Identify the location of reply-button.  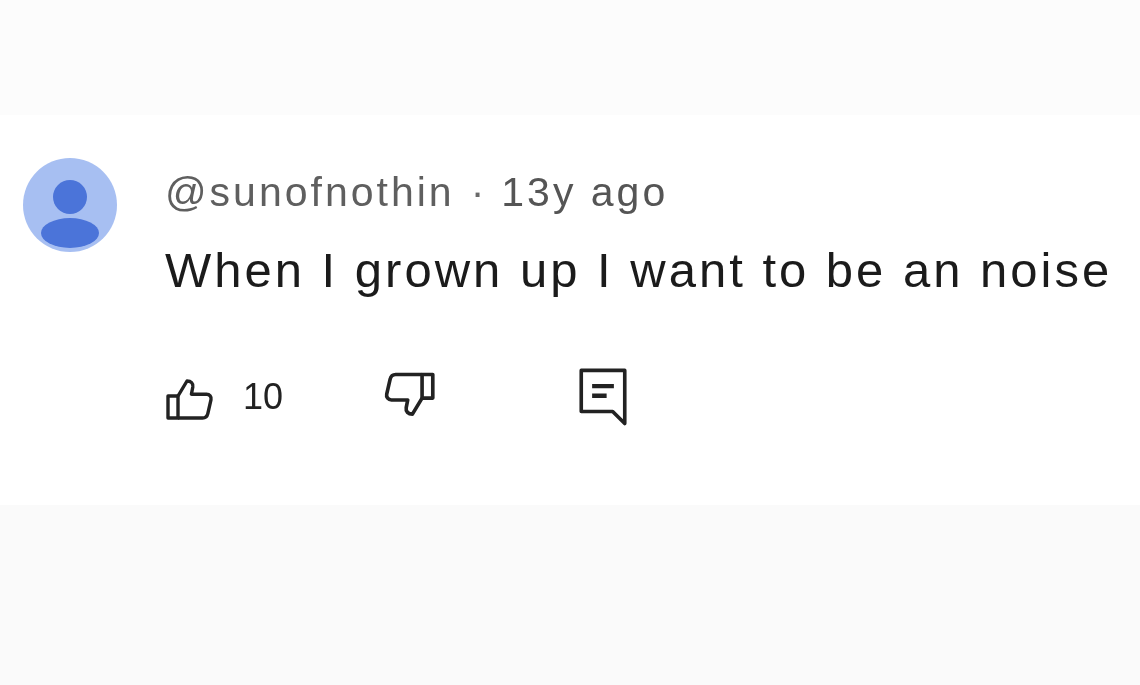
(603, 397).